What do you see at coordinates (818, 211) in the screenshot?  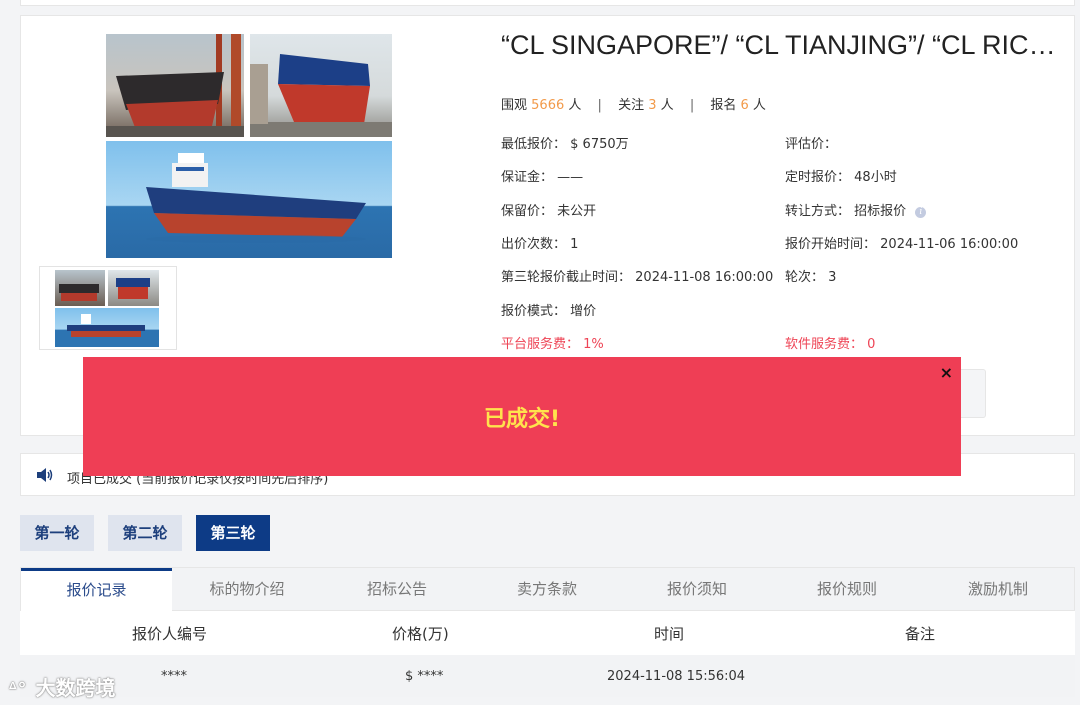 I see `transfer-label: 转让方式：` at bounding box center [818, 211].